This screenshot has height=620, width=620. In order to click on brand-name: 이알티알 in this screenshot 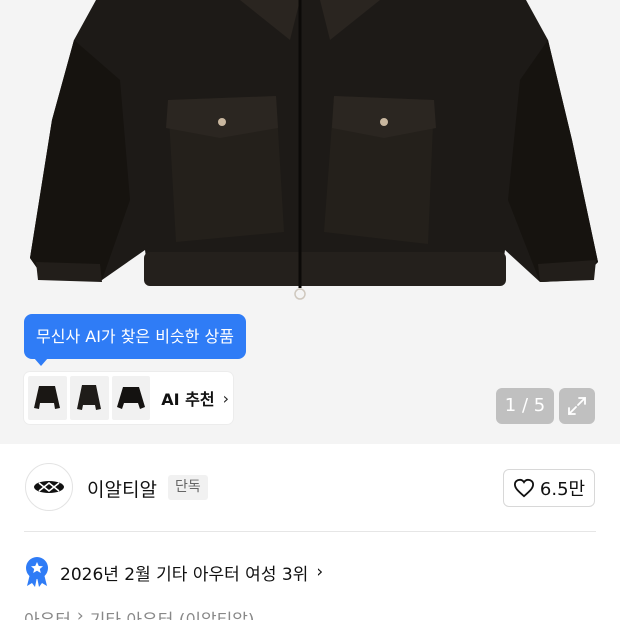, I will do `click(122, 488)`.